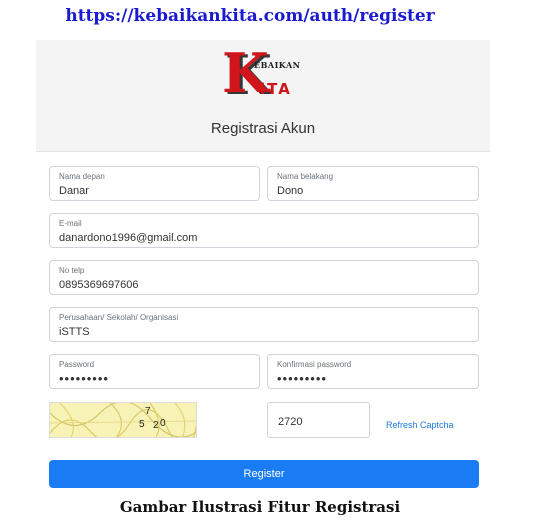 Image resolution: width=557 pixels, height=531 pixels. Describe the element at coordinates (142, 424) in the screenshot. I see `captcha-digit-2: 5` at that location.